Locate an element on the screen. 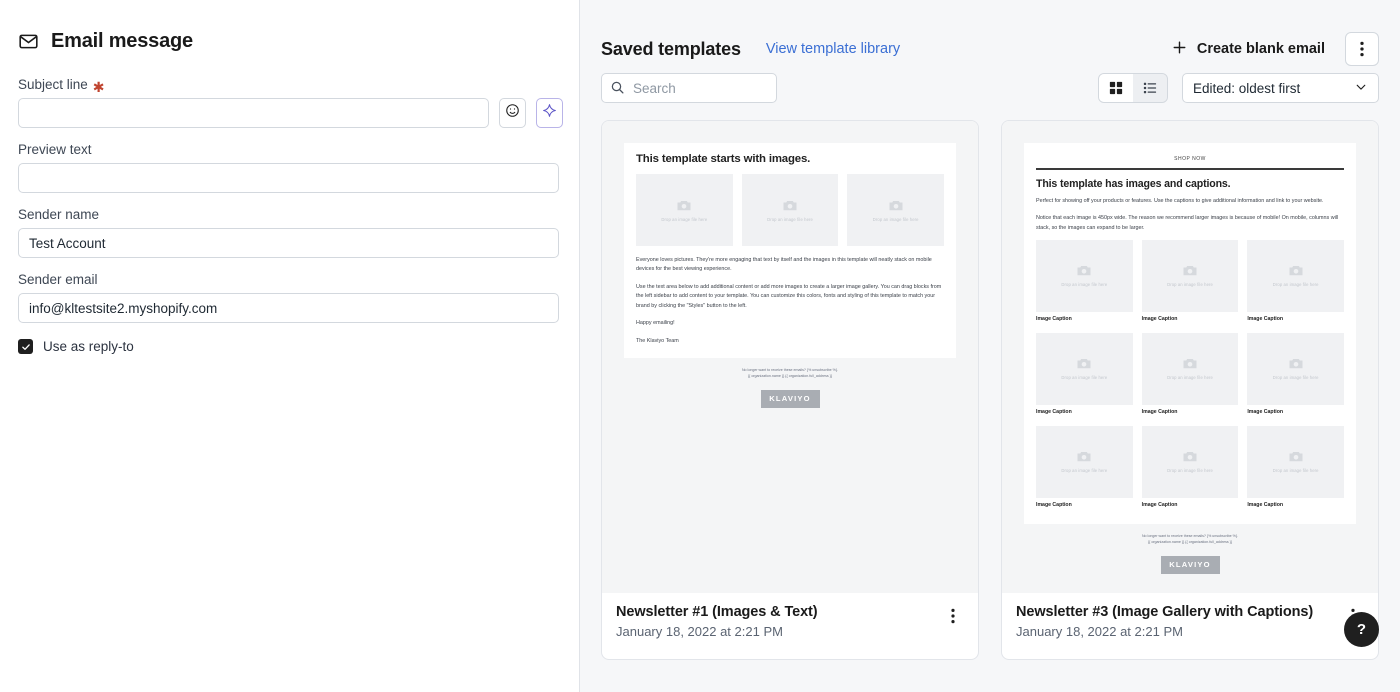 The width and height of the screenshot is (1400, 692). templates-toolbar: Edited: oldest first is located at coordinates (990, 88).